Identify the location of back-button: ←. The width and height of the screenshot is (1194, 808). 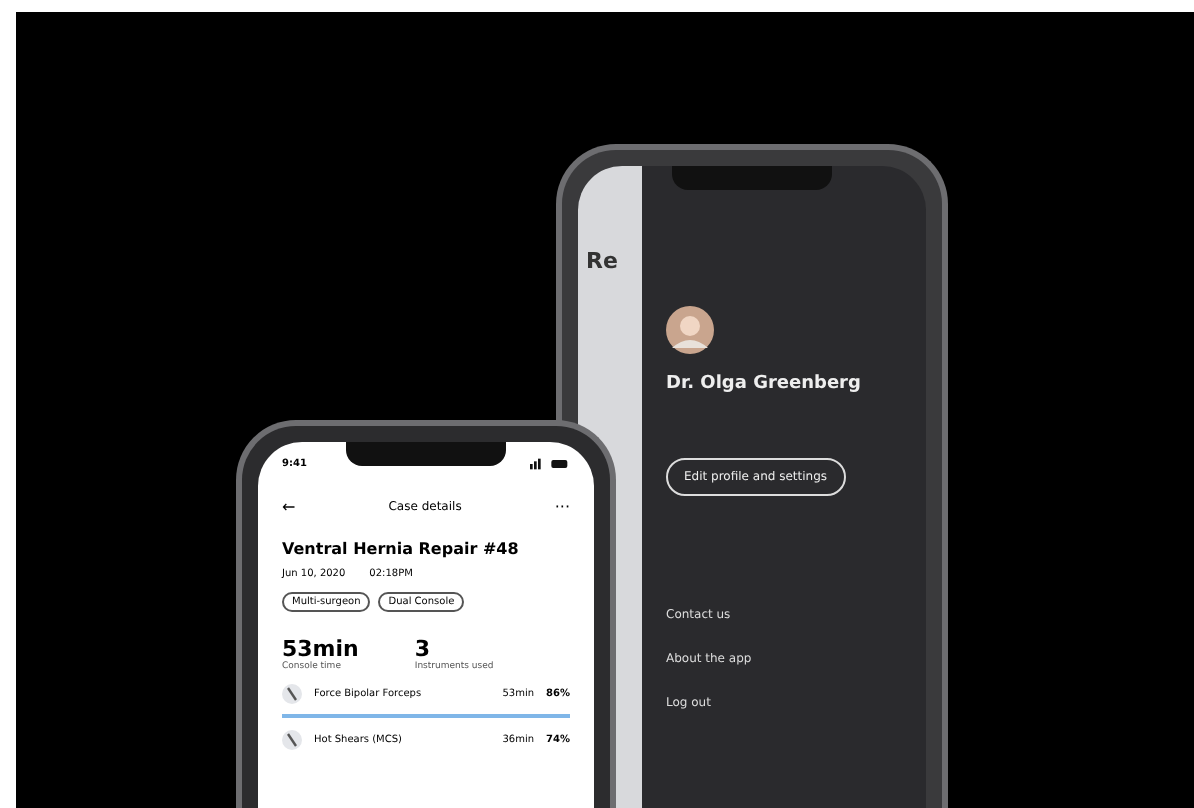
(289, 507).